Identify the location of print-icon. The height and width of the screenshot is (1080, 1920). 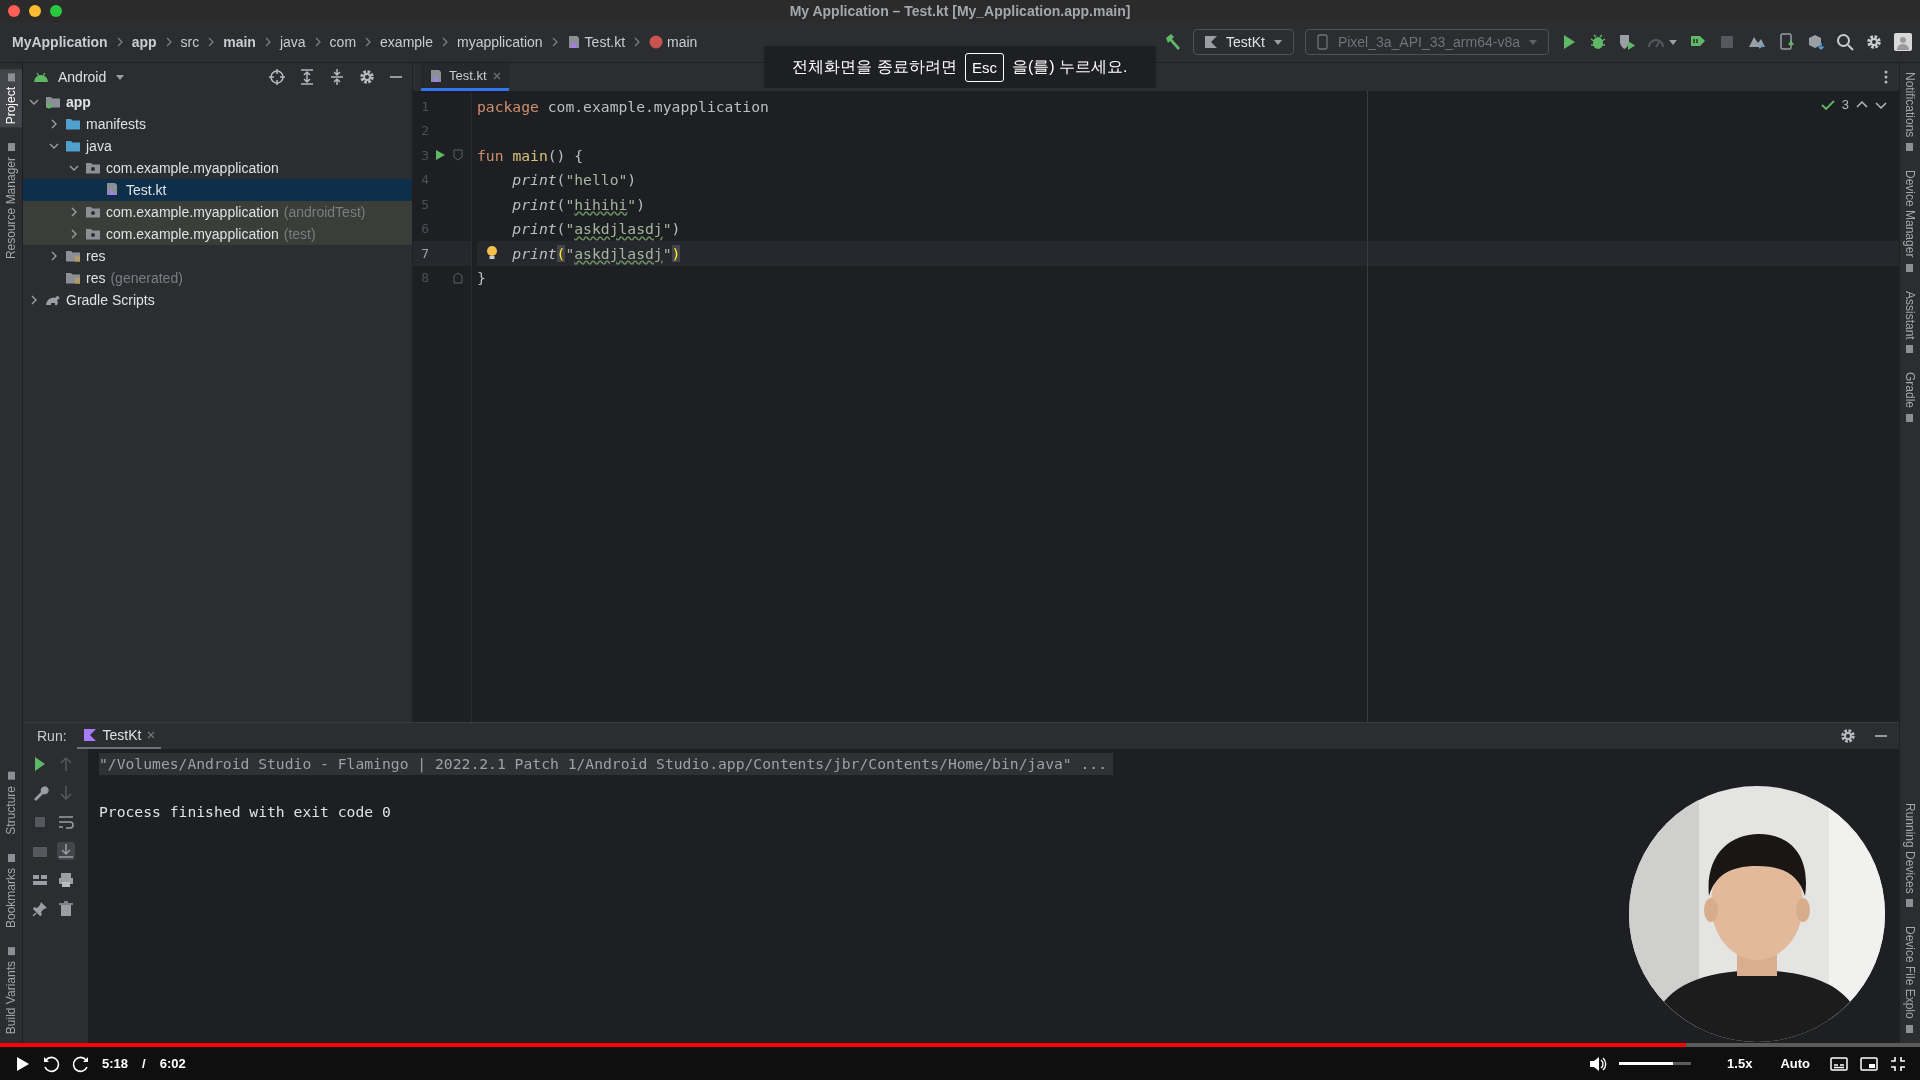
(66, 880).